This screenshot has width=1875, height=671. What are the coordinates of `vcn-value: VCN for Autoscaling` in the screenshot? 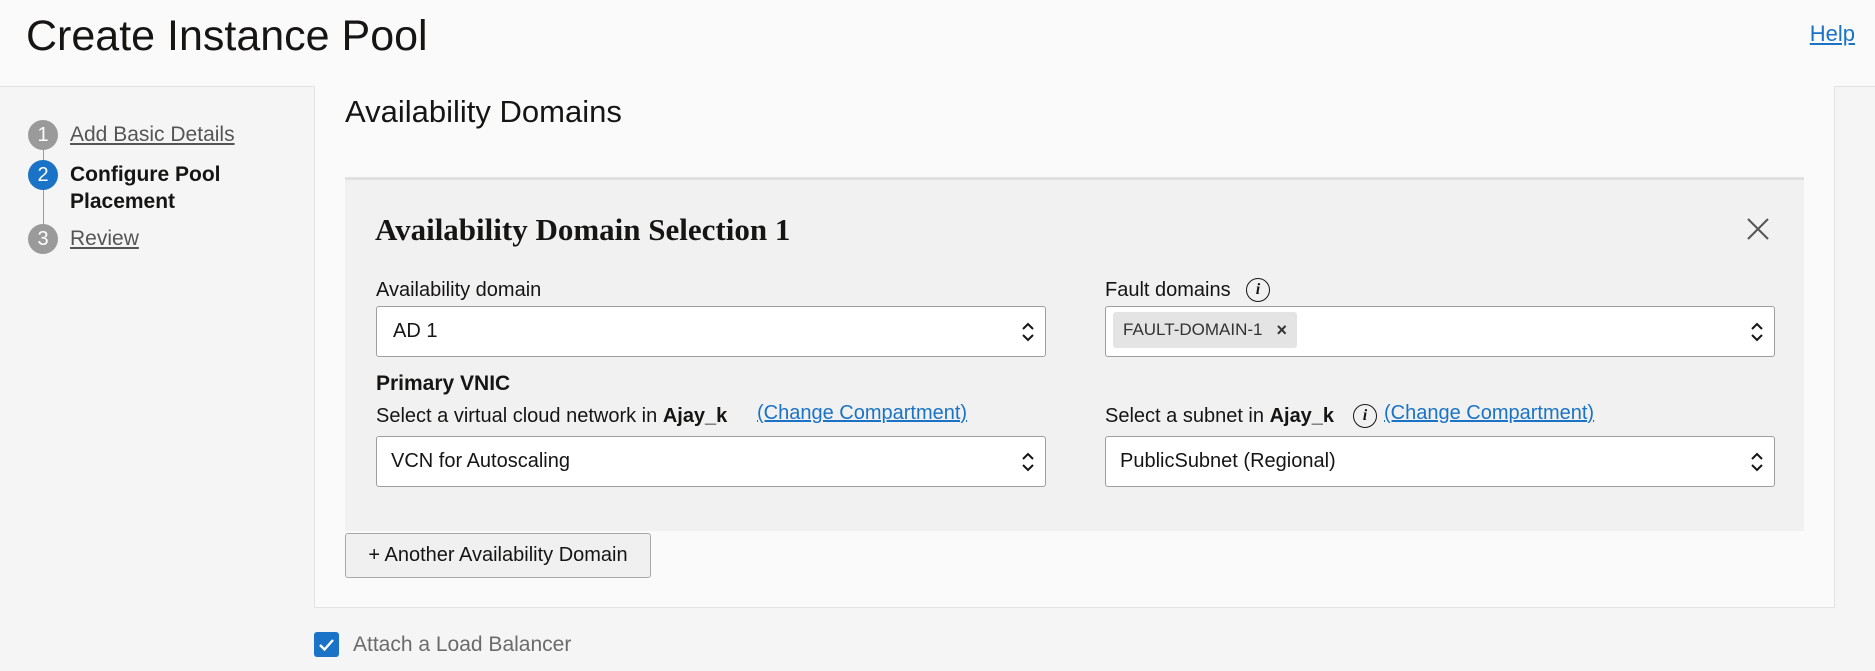 It's located at (480, 461).